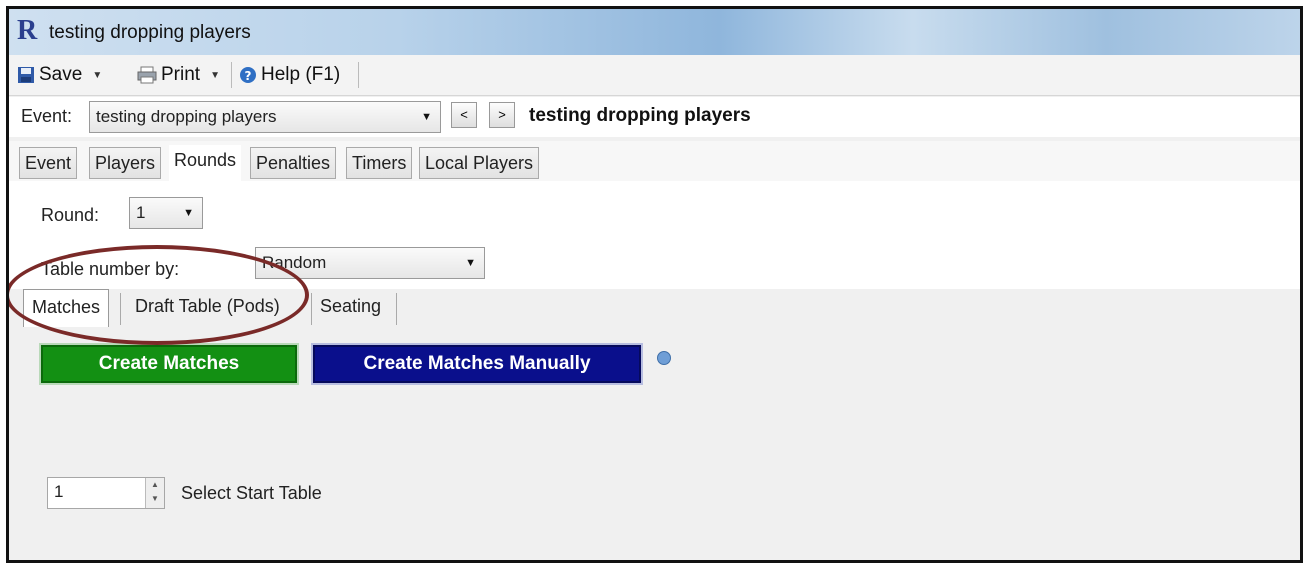 The image size is (1313, 571). I want to click on table-number-value: Random, so click(294, 262).